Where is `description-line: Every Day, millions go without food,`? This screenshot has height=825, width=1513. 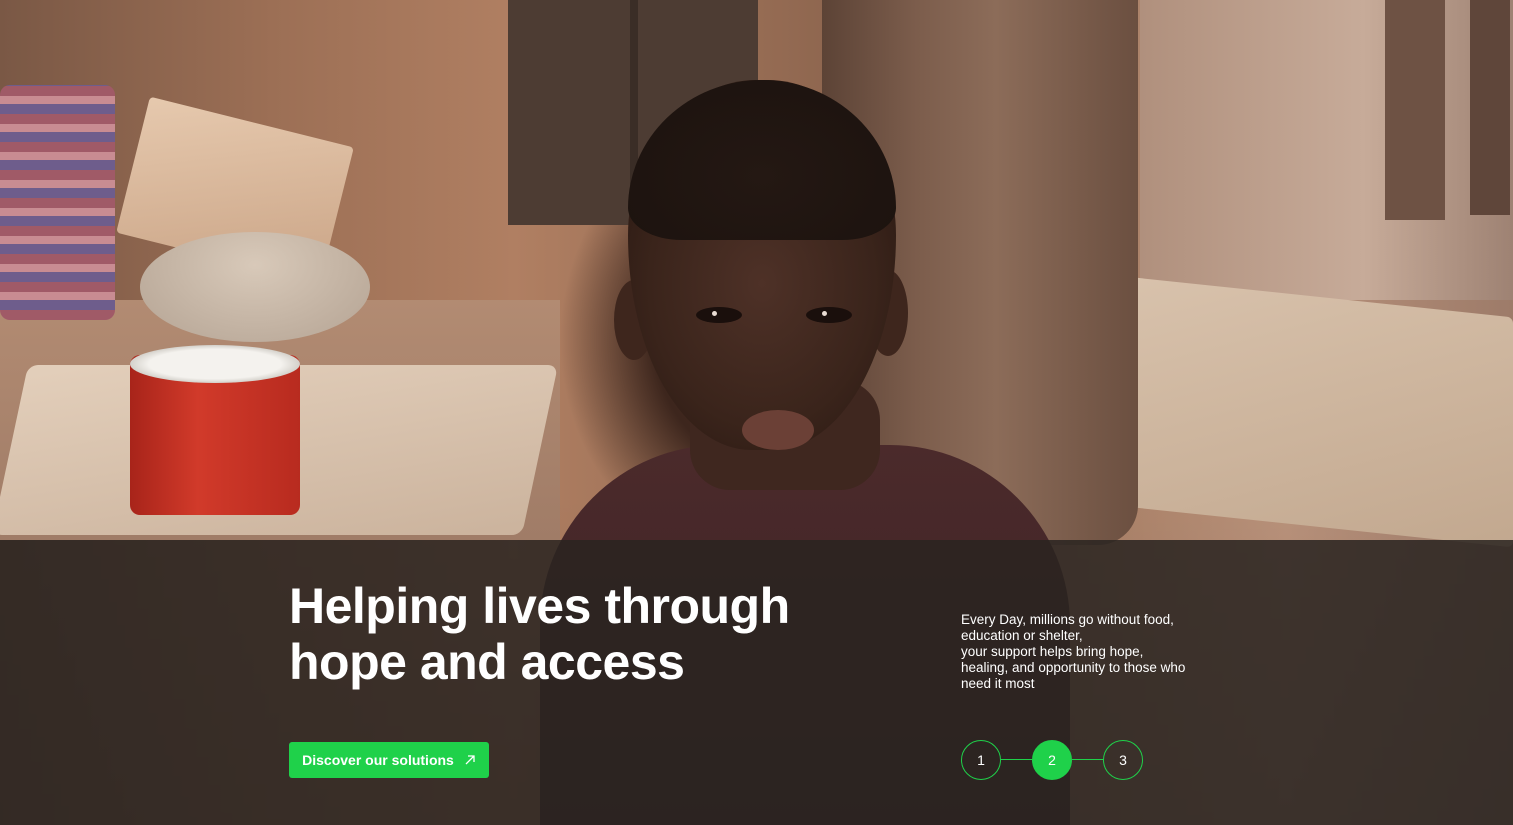 description-line: Every Day, millions go without food, is located at coordinates (1067, 619).